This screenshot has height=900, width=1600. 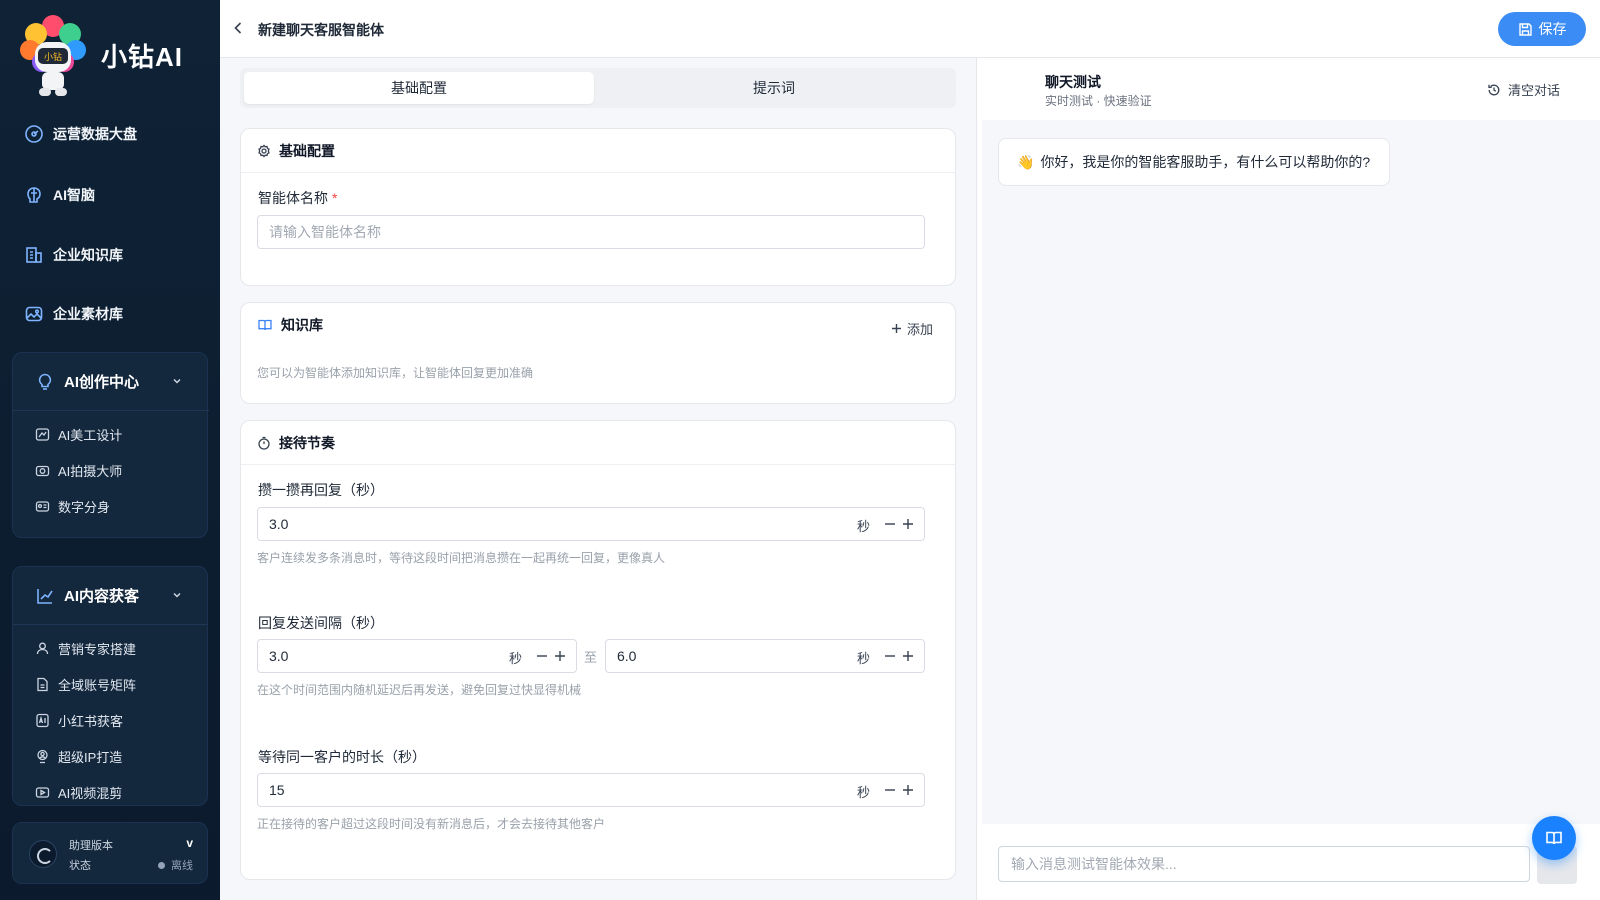 I want to click on save-button-label: 保存, so click(x=1552, y=29).